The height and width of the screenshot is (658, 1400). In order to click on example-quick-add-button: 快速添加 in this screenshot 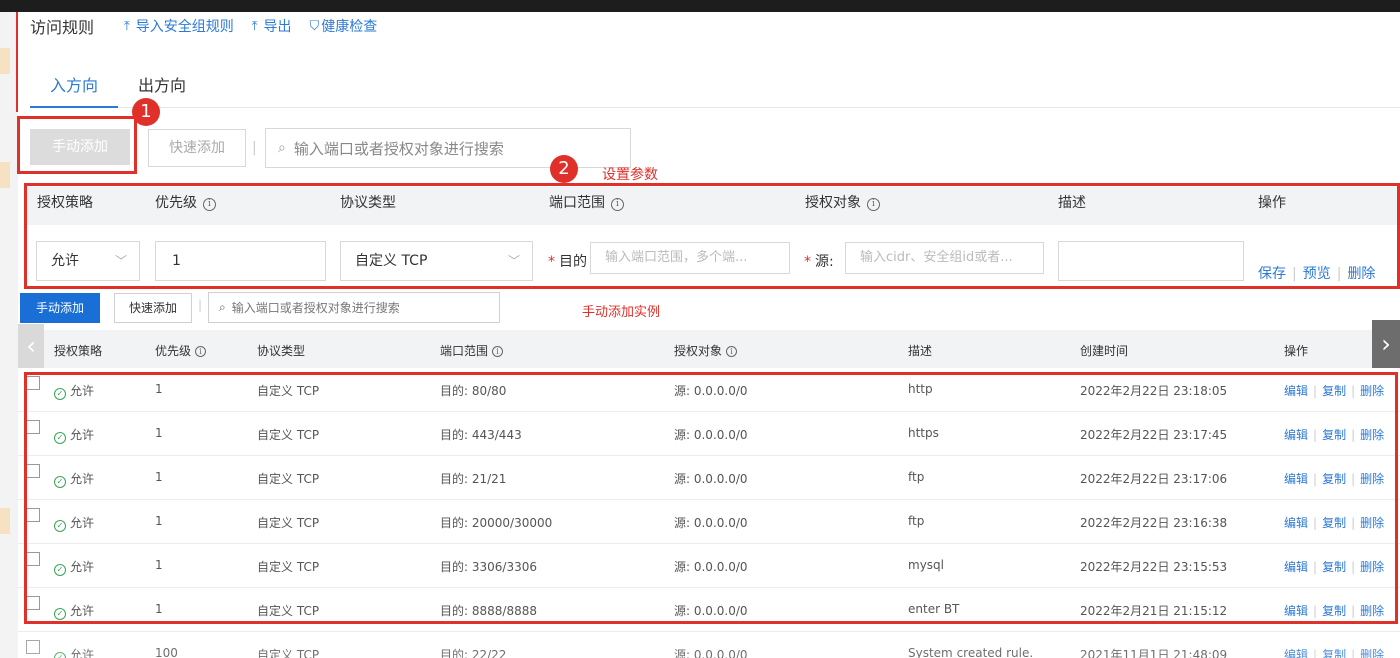, I will do `click(153, 308)`.